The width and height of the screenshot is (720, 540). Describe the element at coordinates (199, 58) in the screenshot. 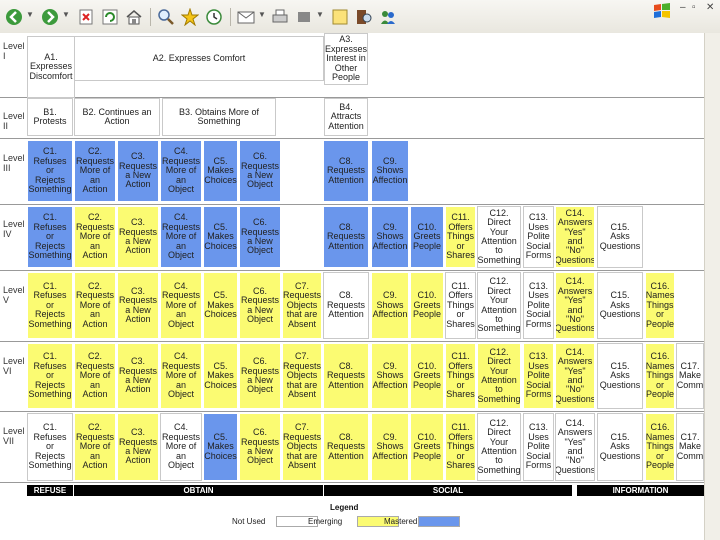

I see `skill-cell: A2. Expresses Comfort` at that location.